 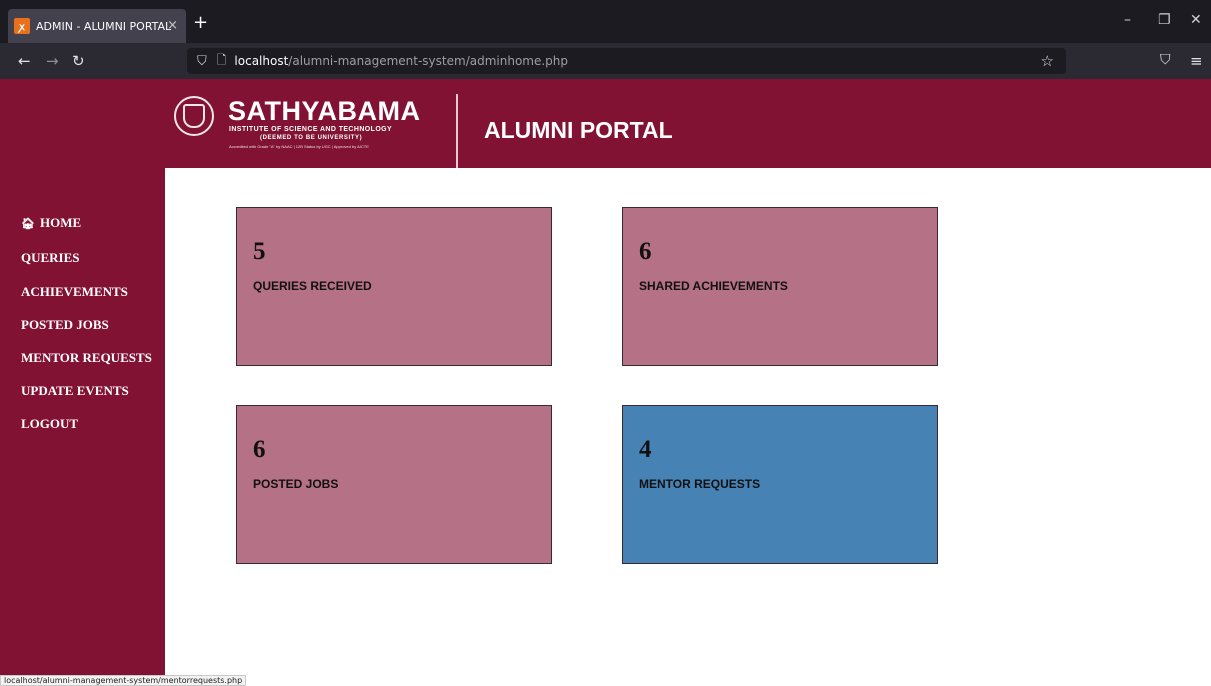 What do you see at coordinates (324, 111) in the screenshot?
I see `logo-name: SATHYABAMA` at bounding box center [324, 111].